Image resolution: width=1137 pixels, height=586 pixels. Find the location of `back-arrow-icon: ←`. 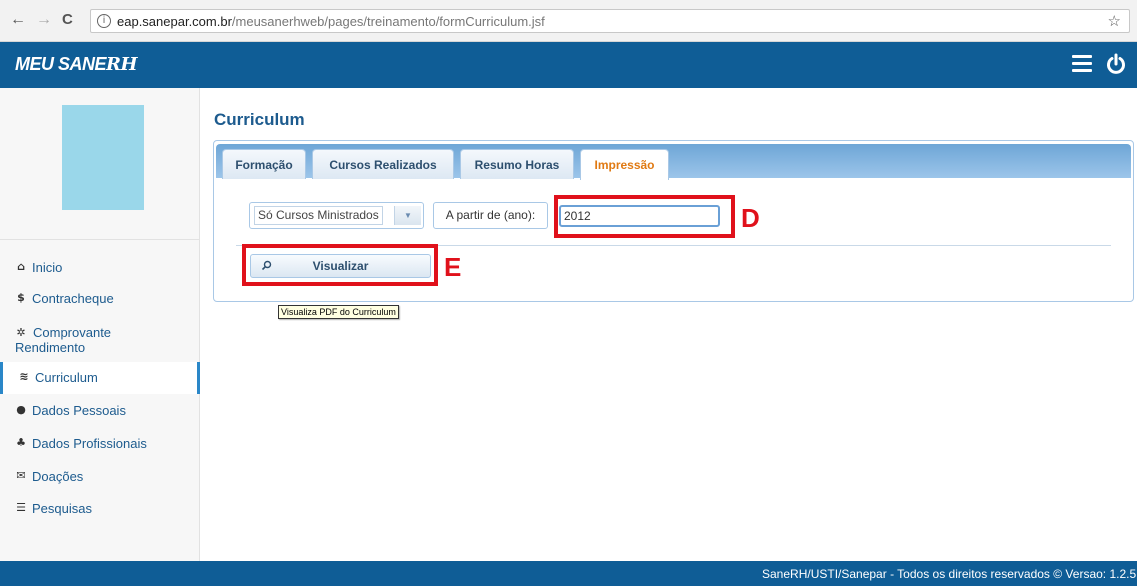

back-arrow-icon: ← is located at coordinates (18, 20).